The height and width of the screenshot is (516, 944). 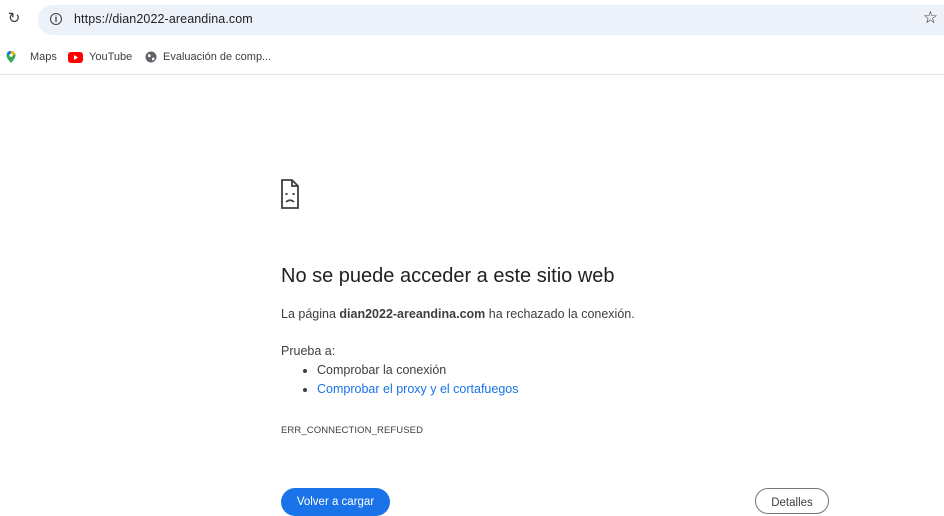 What do you see at coordinates (472, 74) in the screenshot?
I see `toolbar-divider` at bounding box center [472, 74].